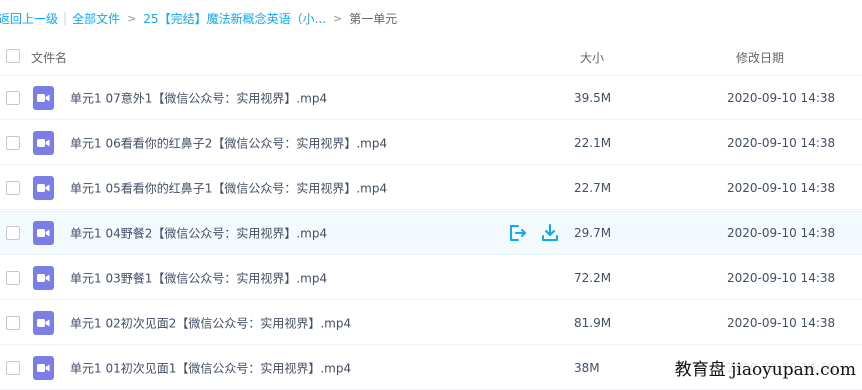 The width and height of the screenshot is (862, 390). I want to click on file-name: 单元1 01初次见面1【微信公众号：实用视界】.mp4, so click(210, 367).